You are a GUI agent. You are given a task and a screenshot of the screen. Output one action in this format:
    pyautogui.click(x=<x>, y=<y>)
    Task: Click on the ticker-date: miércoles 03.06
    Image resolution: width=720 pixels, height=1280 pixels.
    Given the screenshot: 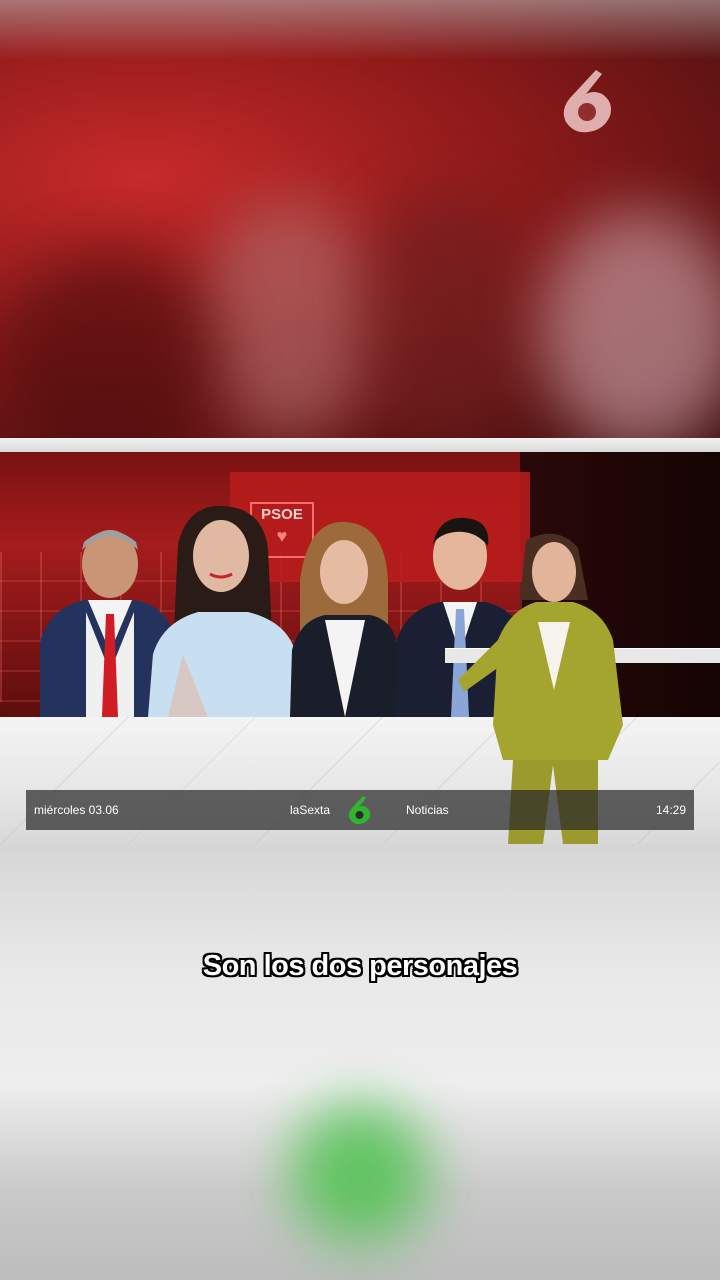 What is the action you would take?
    pyautogui.click(x=76, y=810)
    